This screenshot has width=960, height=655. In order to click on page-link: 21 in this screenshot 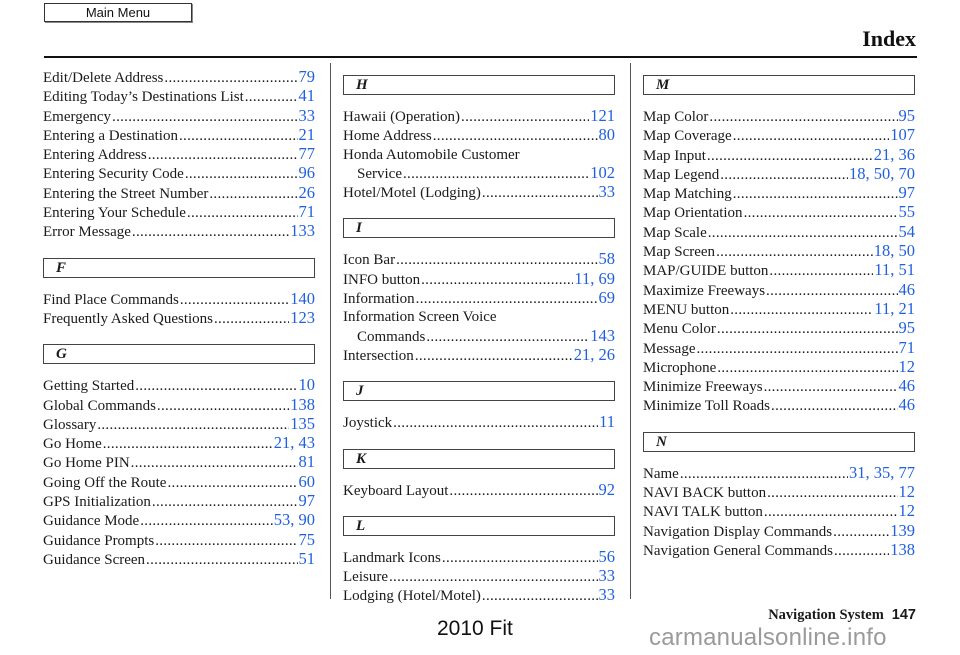, I will do `click(307, 134)`.